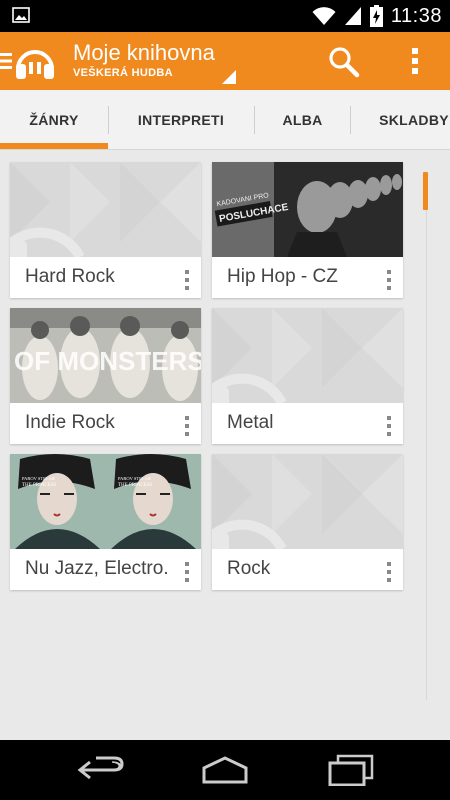  I want to click on recent-apps-icon, so click(351, 770).